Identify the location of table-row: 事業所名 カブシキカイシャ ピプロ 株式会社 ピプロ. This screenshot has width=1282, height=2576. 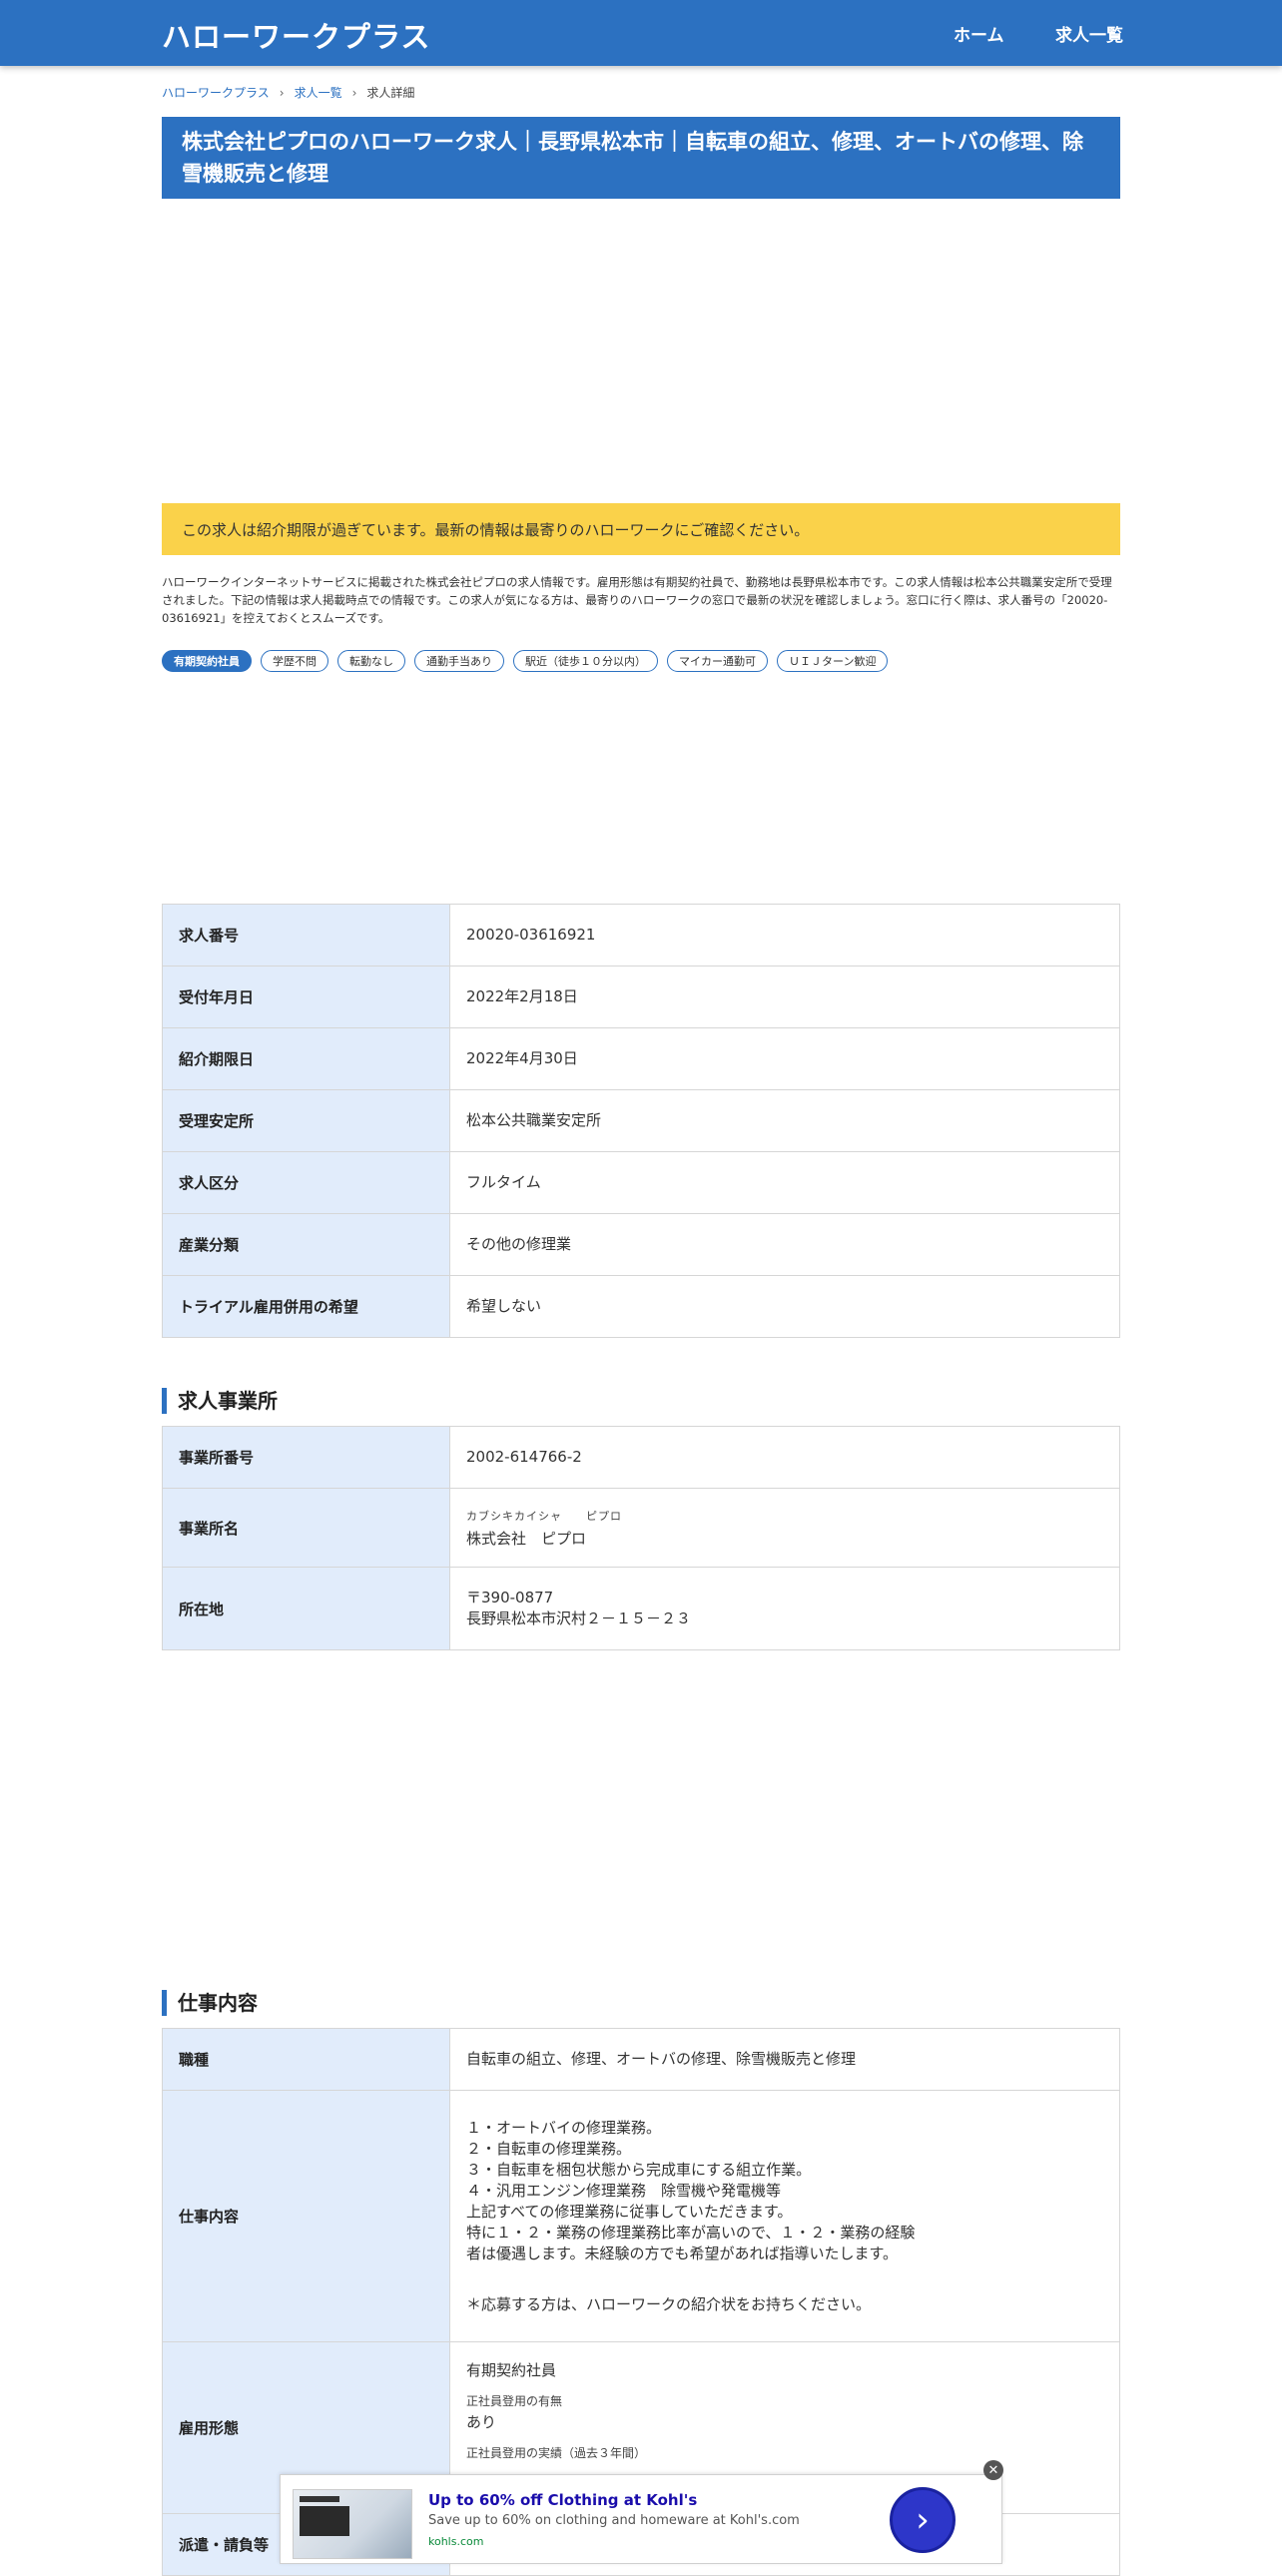
(641, 1528).